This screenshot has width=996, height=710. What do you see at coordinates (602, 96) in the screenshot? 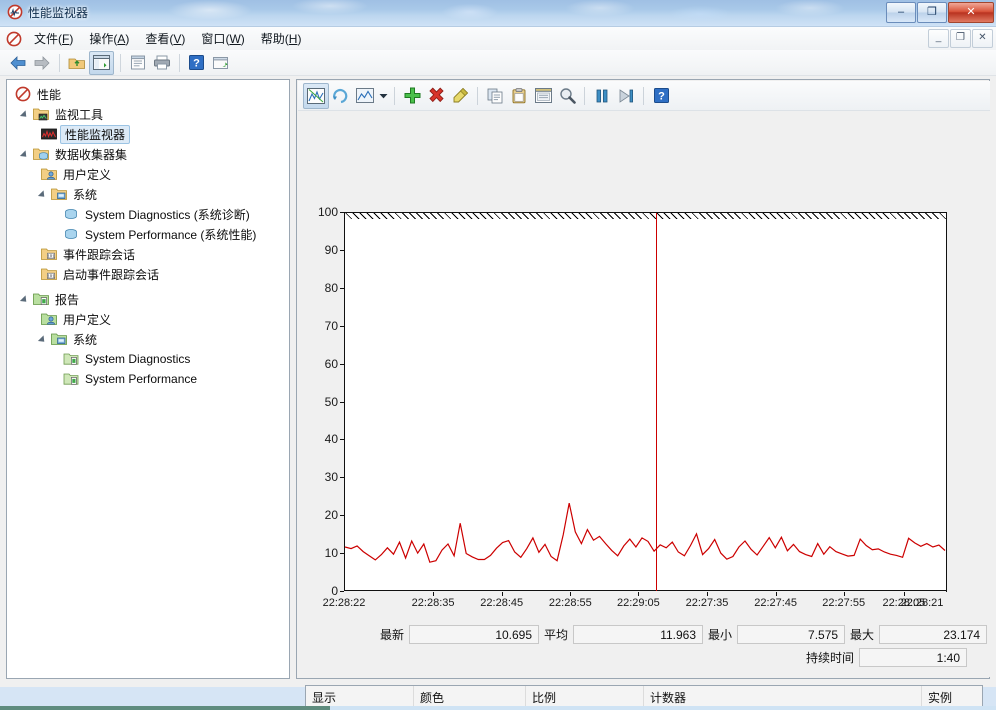
I see `freeze-display-icon` at bounding box center [602, 96].